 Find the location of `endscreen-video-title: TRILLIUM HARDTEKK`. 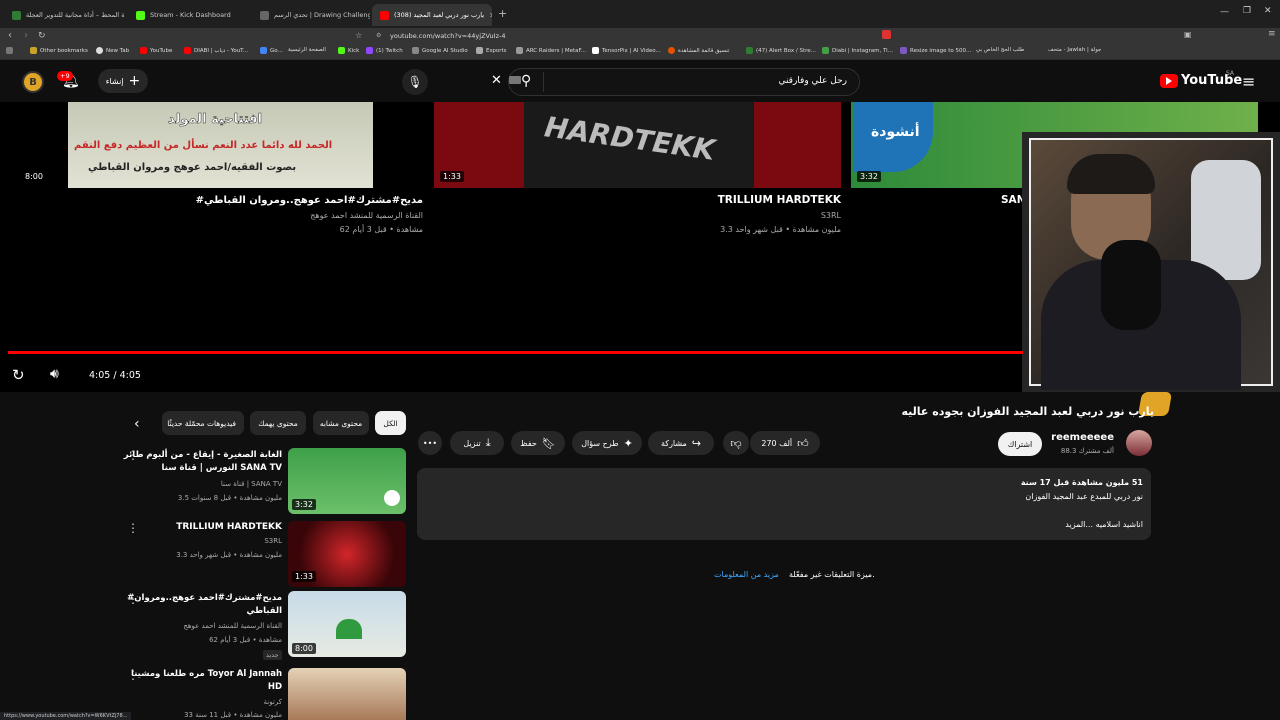

endscreen-video-title: TRILLIUM HARDTEKK is located at coordinates (779, 200).